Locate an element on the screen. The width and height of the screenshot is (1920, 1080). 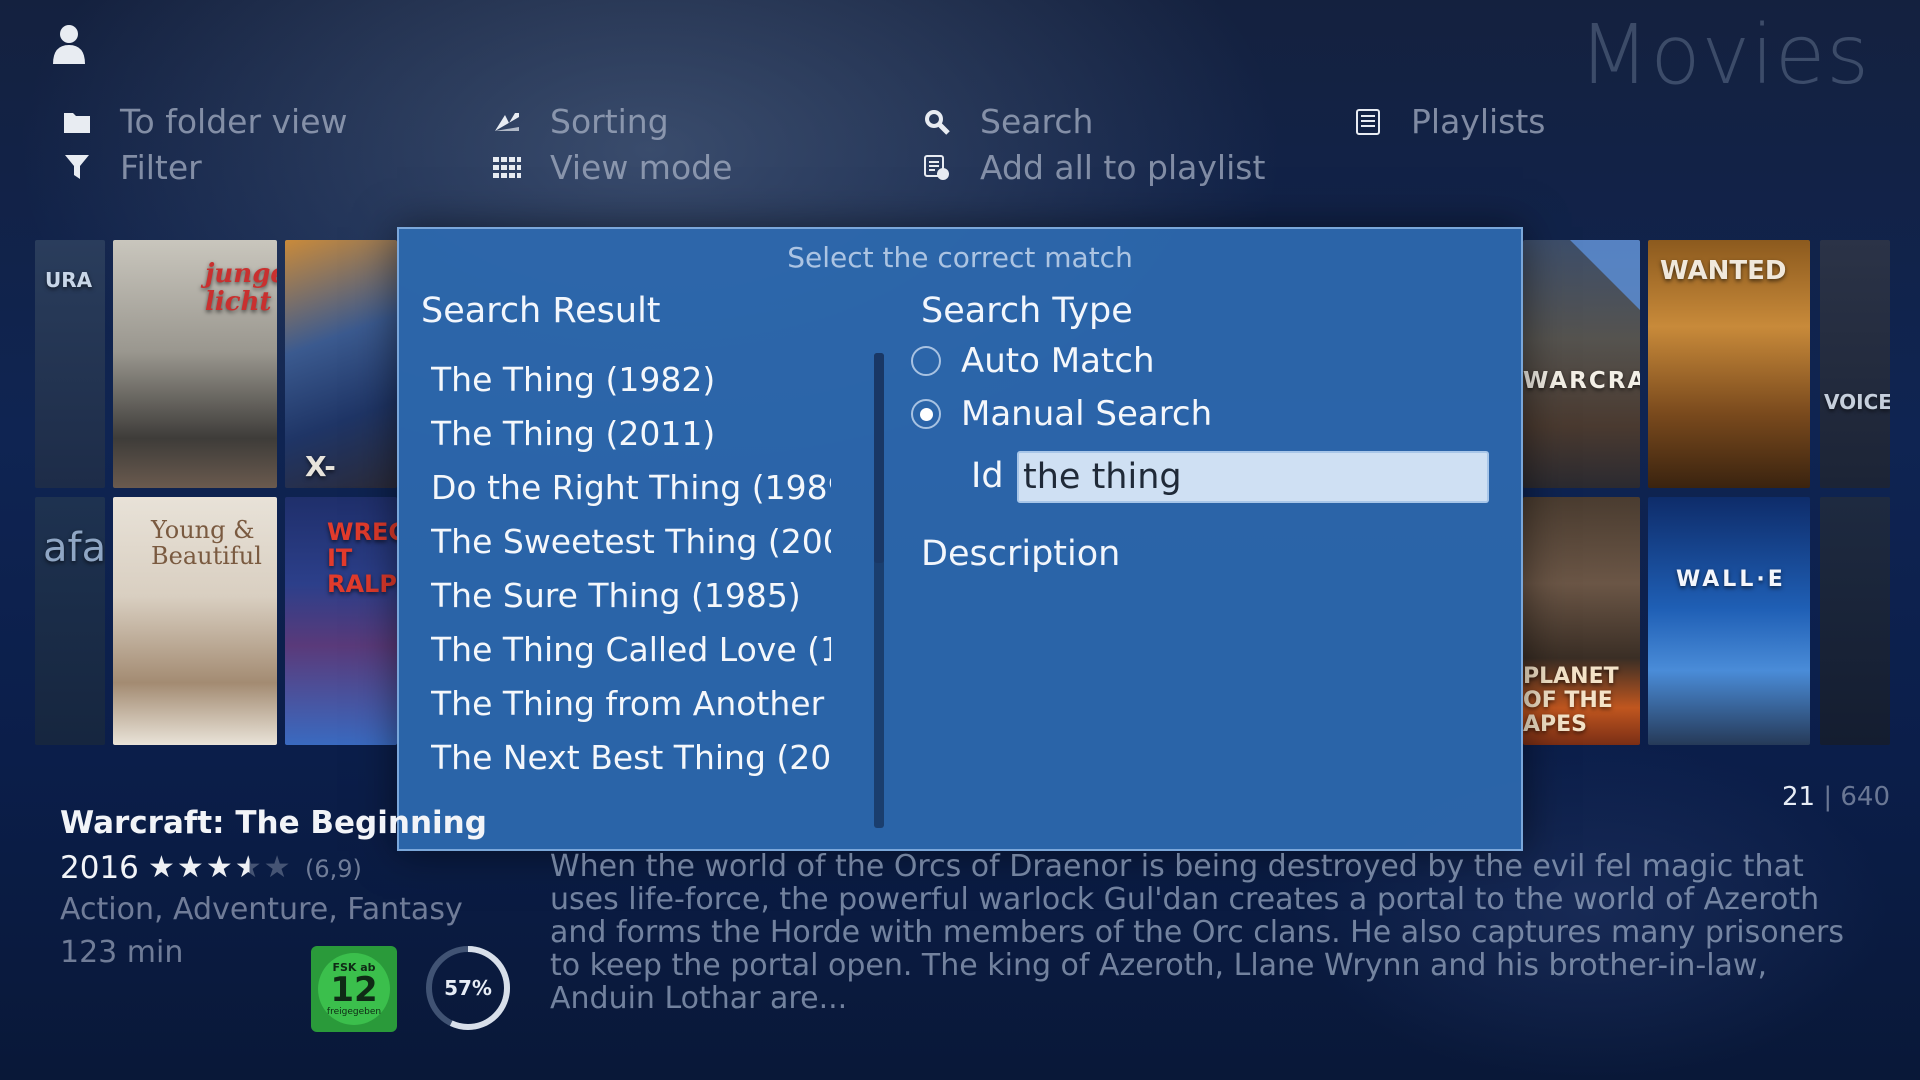
fsk-rating-badge: FSK ab 12 freigegeben is located at coordinates (354, 989).